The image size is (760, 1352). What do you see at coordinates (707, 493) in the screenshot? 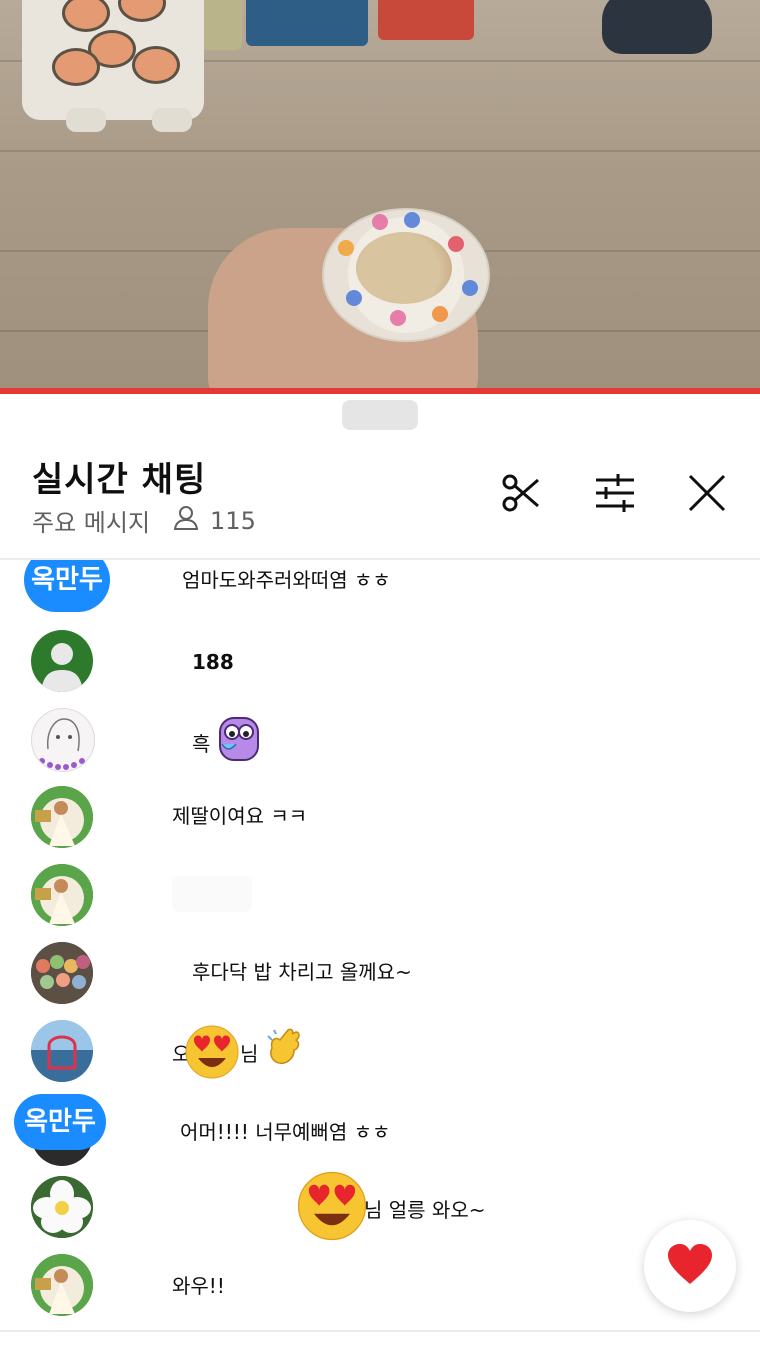
I see `close-icon` at bounding box center [707, 493].